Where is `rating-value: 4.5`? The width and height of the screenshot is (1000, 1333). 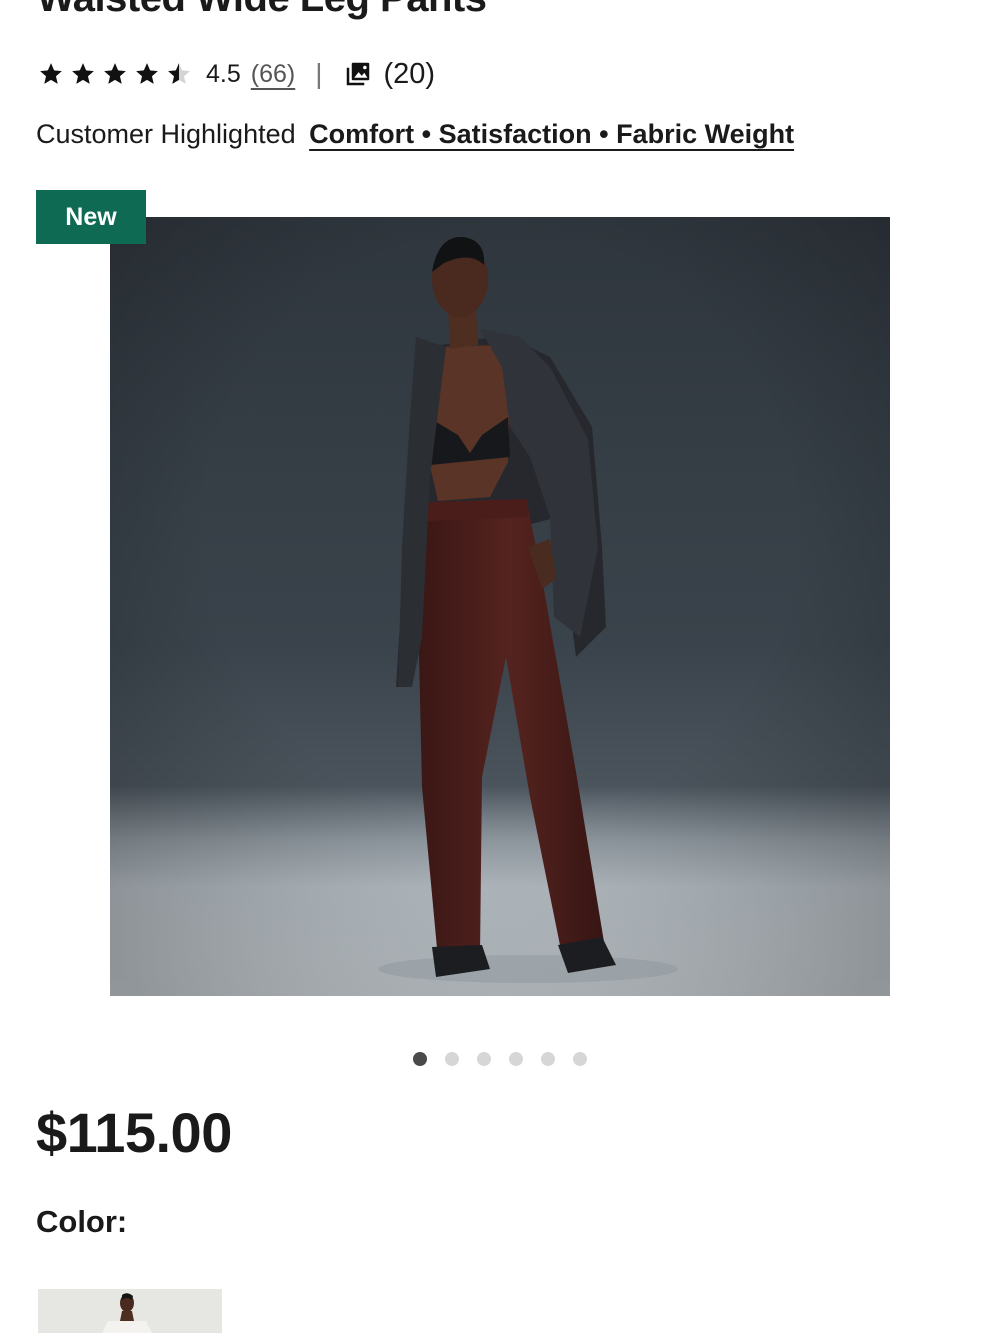
rating-value: 4.5 is located at coordinates (223, 73).